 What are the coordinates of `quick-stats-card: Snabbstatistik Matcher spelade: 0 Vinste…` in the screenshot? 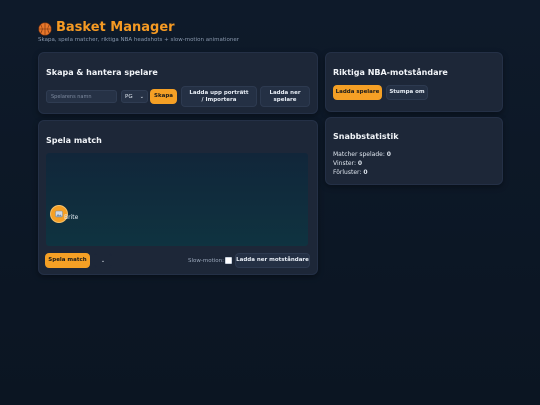 It's located at (414, 151).